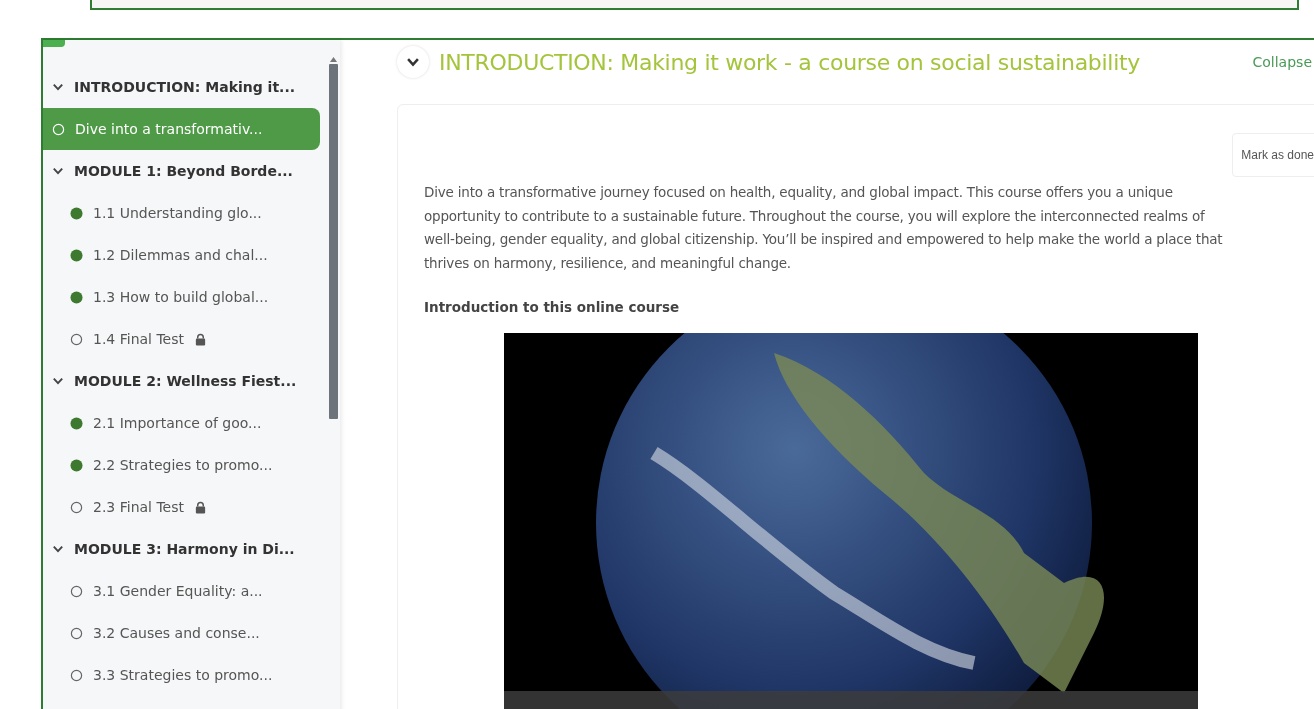  I want to click on collapse-link: Collapse, so click(1282, 62).